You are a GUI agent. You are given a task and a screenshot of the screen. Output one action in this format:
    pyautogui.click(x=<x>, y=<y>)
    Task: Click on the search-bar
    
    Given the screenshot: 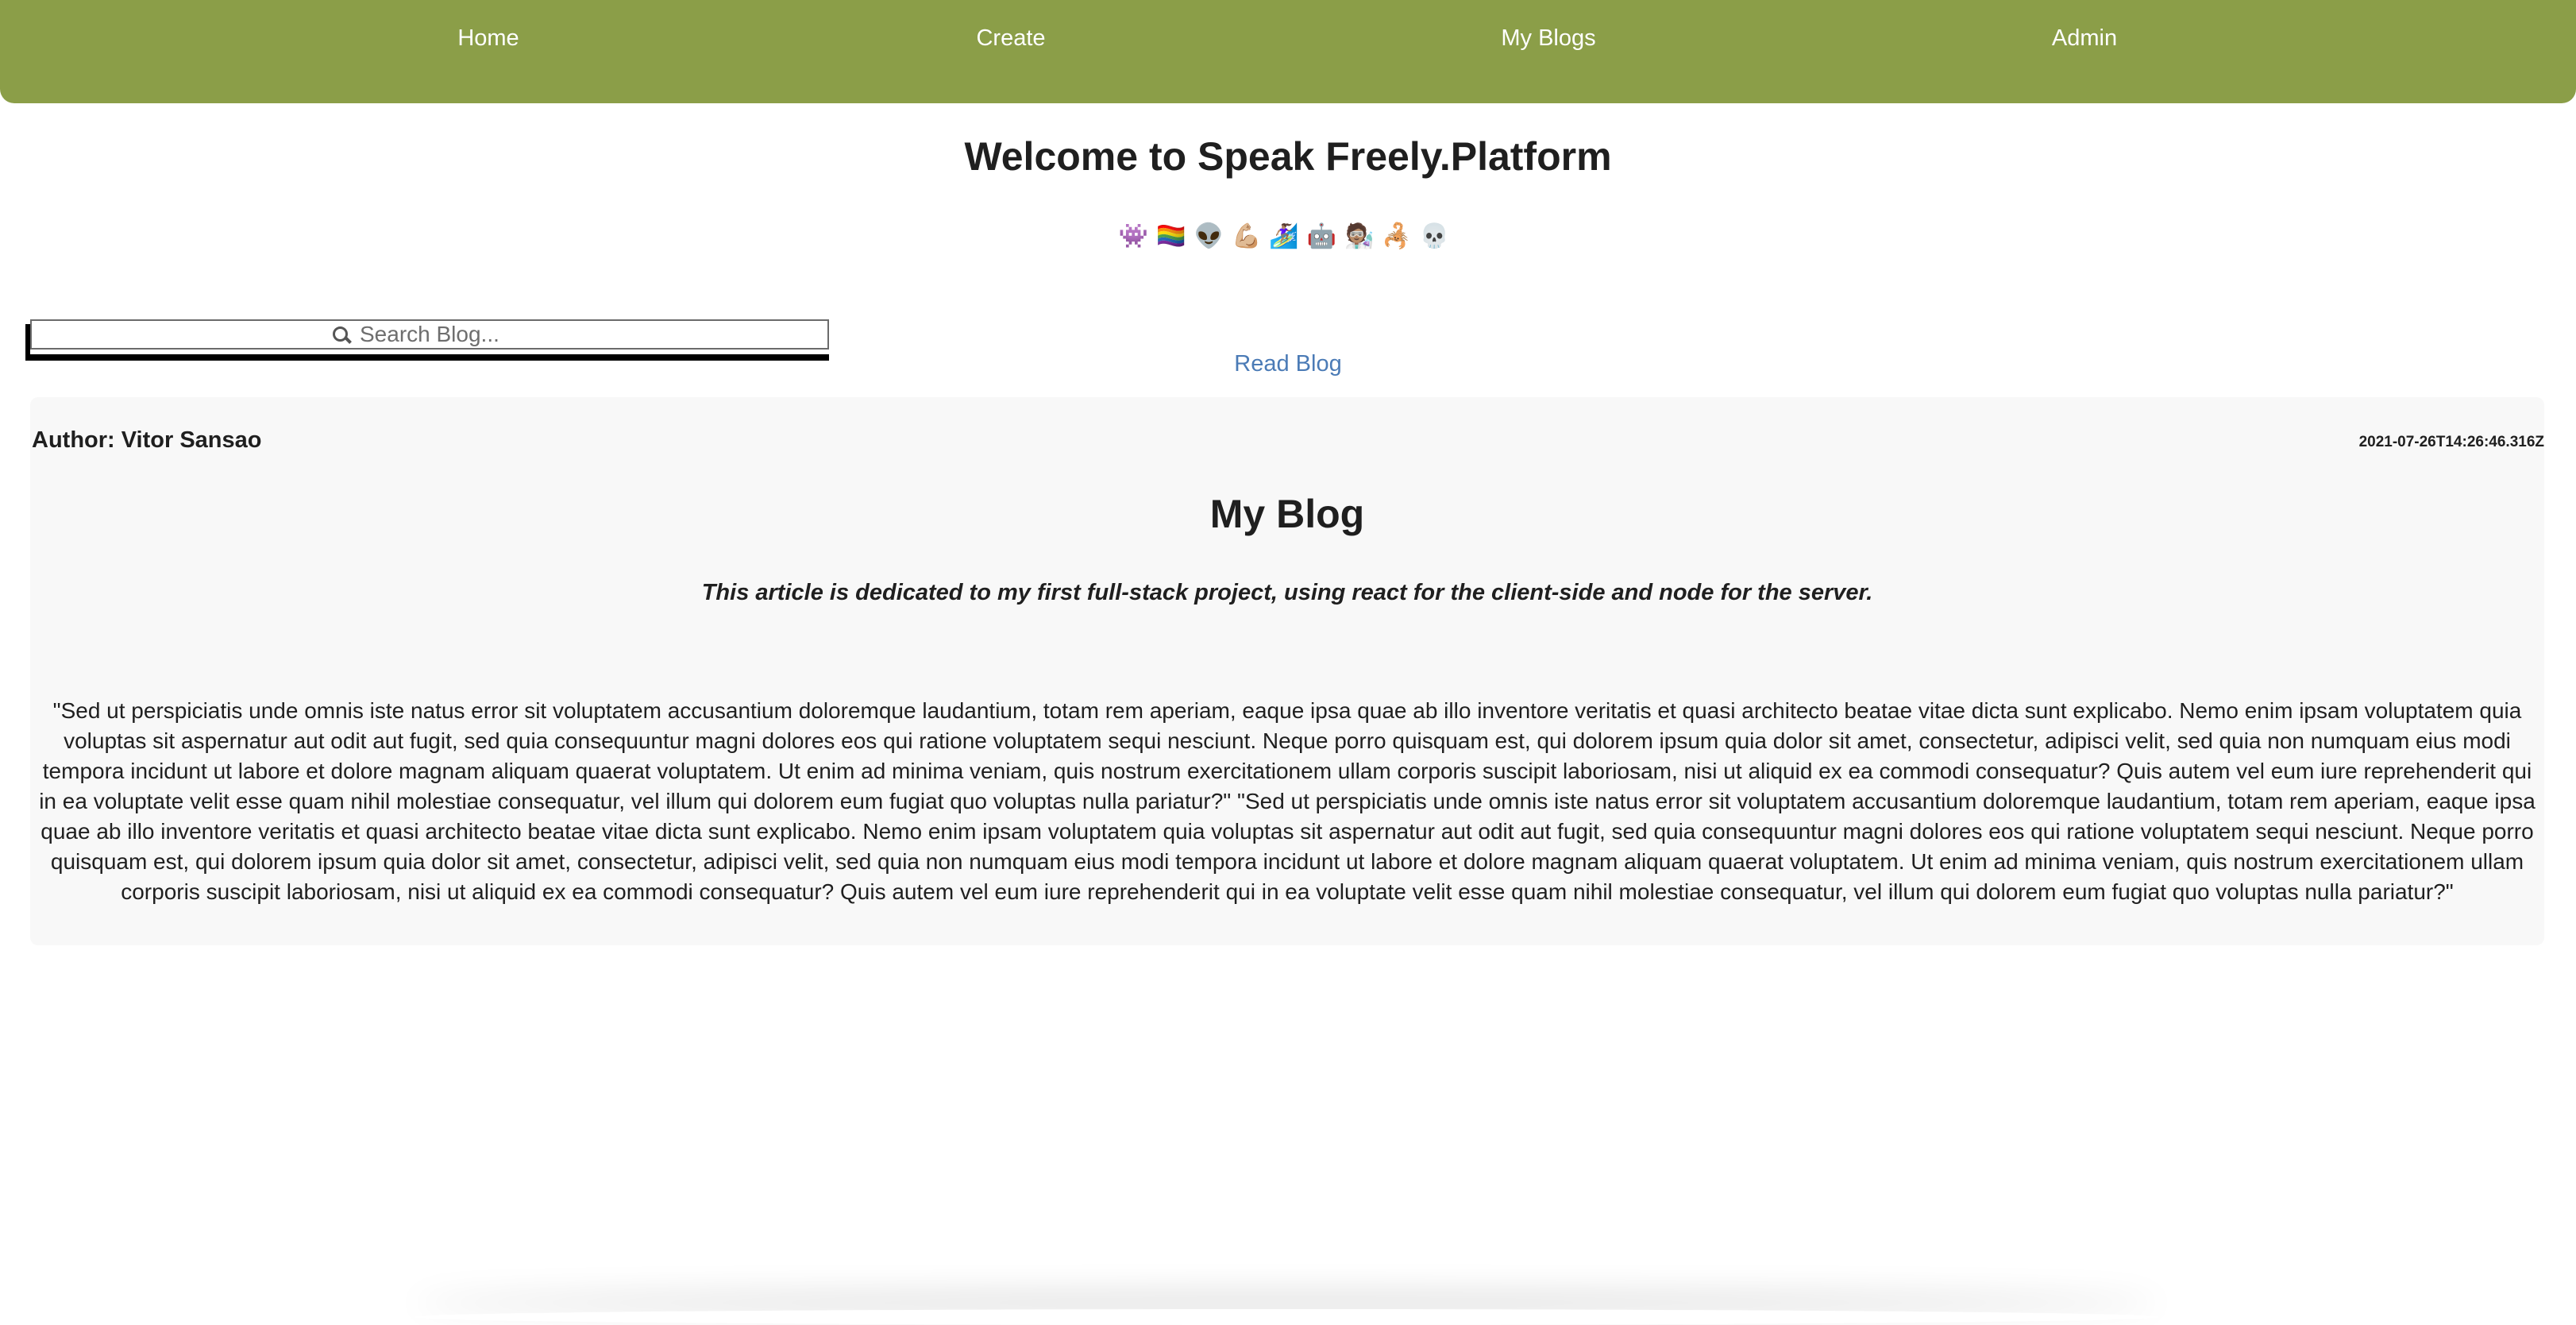 What is the action you would take?
    pyautogui.click(x=428, y=340)
    